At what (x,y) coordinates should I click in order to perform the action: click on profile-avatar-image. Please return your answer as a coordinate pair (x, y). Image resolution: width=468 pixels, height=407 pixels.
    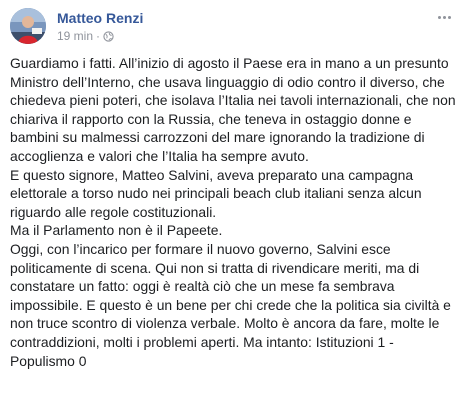
    Looking at the image, I should click on (28, 26).